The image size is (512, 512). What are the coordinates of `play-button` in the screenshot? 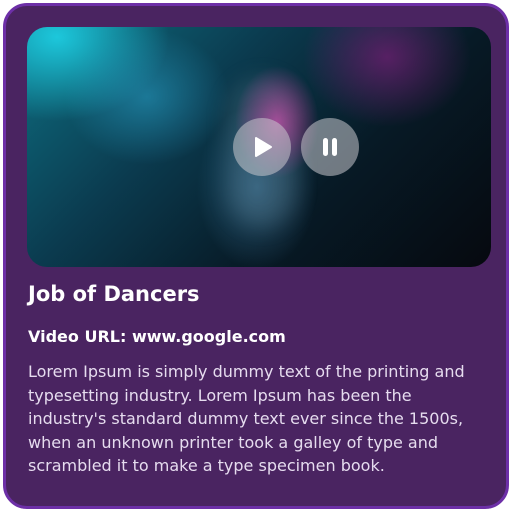 It's located at (262, 147).